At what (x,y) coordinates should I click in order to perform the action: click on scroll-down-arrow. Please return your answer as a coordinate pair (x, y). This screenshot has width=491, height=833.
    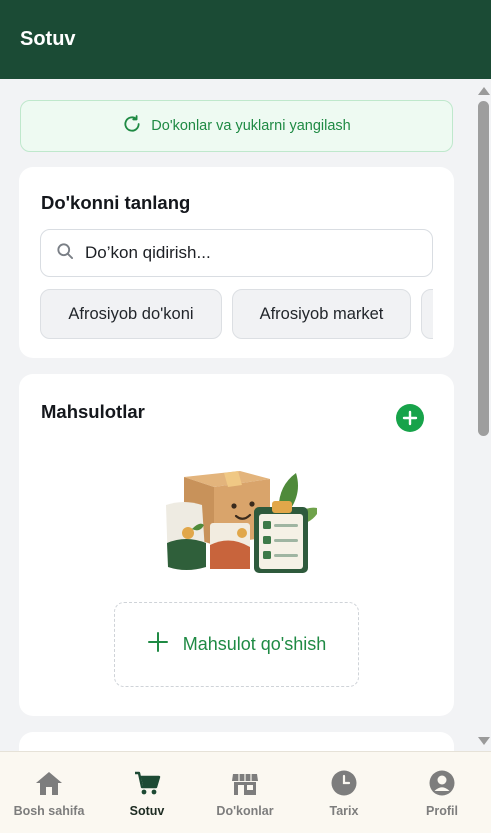
    Looking at the image, I should click on (484, 741).